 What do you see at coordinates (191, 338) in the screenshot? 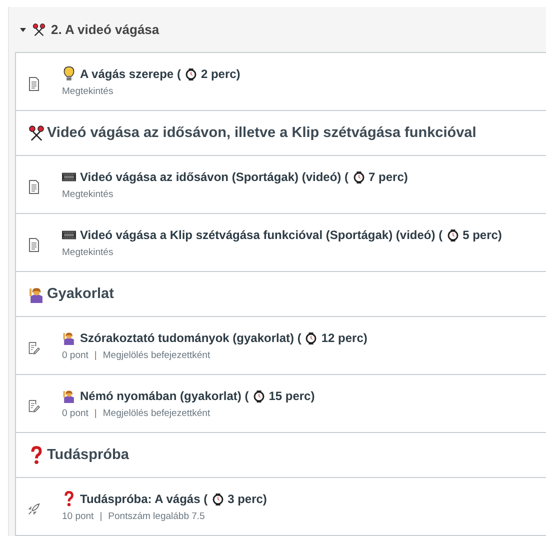
I see `item-title-link: Szórakoztató tudományok (gyakorlat) (` at bounding box center [191, 338].